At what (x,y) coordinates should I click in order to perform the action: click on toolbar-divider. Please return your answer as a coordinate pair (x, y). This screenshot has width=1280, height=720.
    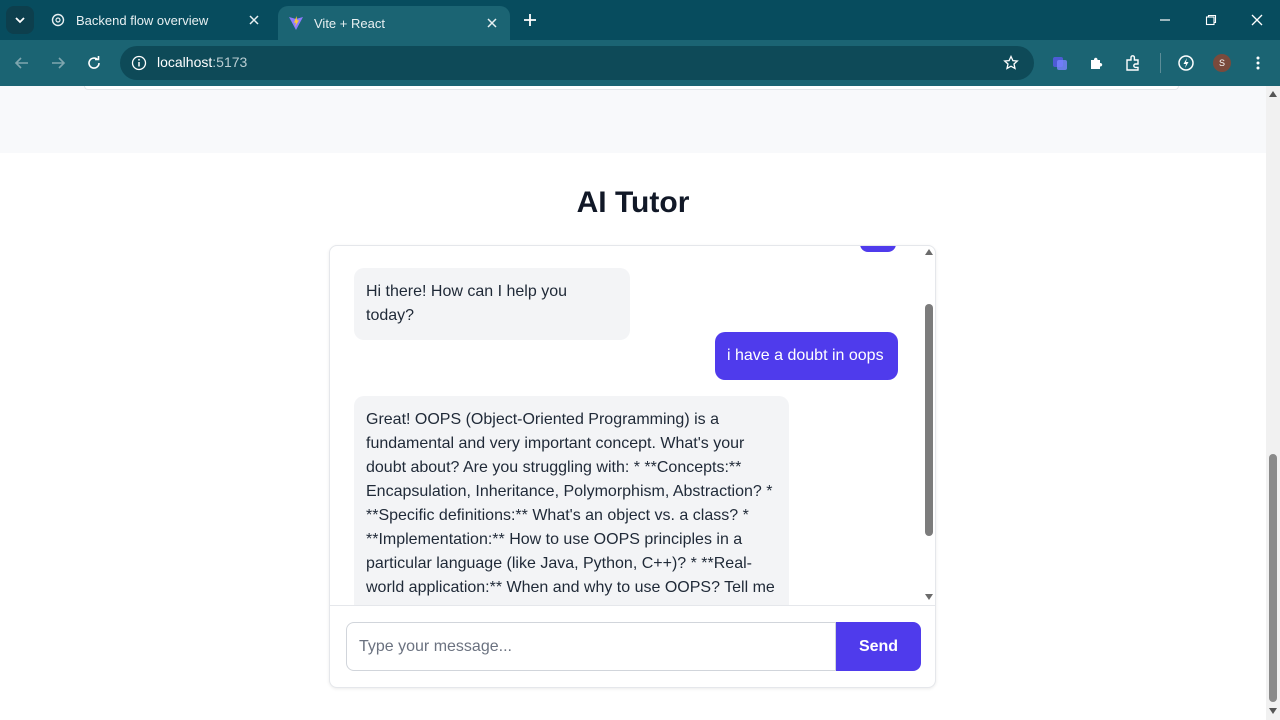
    Looking at the image, I should click on (1160, 63).